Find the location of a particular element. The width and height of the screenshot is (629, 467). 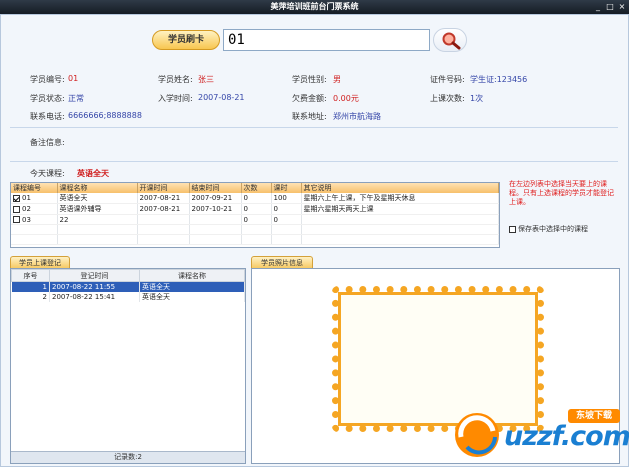

course-start is located at coordinates (163, 219).